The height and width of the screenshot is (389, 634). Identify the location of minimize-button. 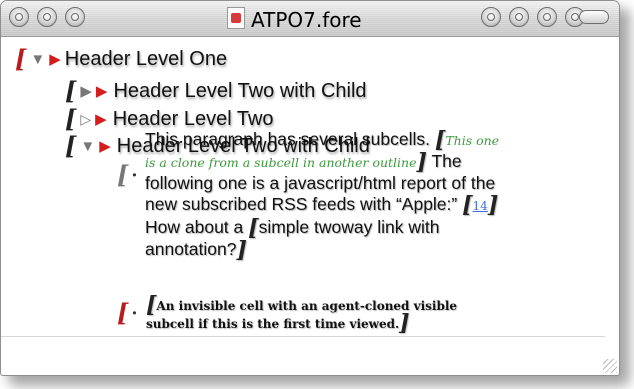
(47, 17).